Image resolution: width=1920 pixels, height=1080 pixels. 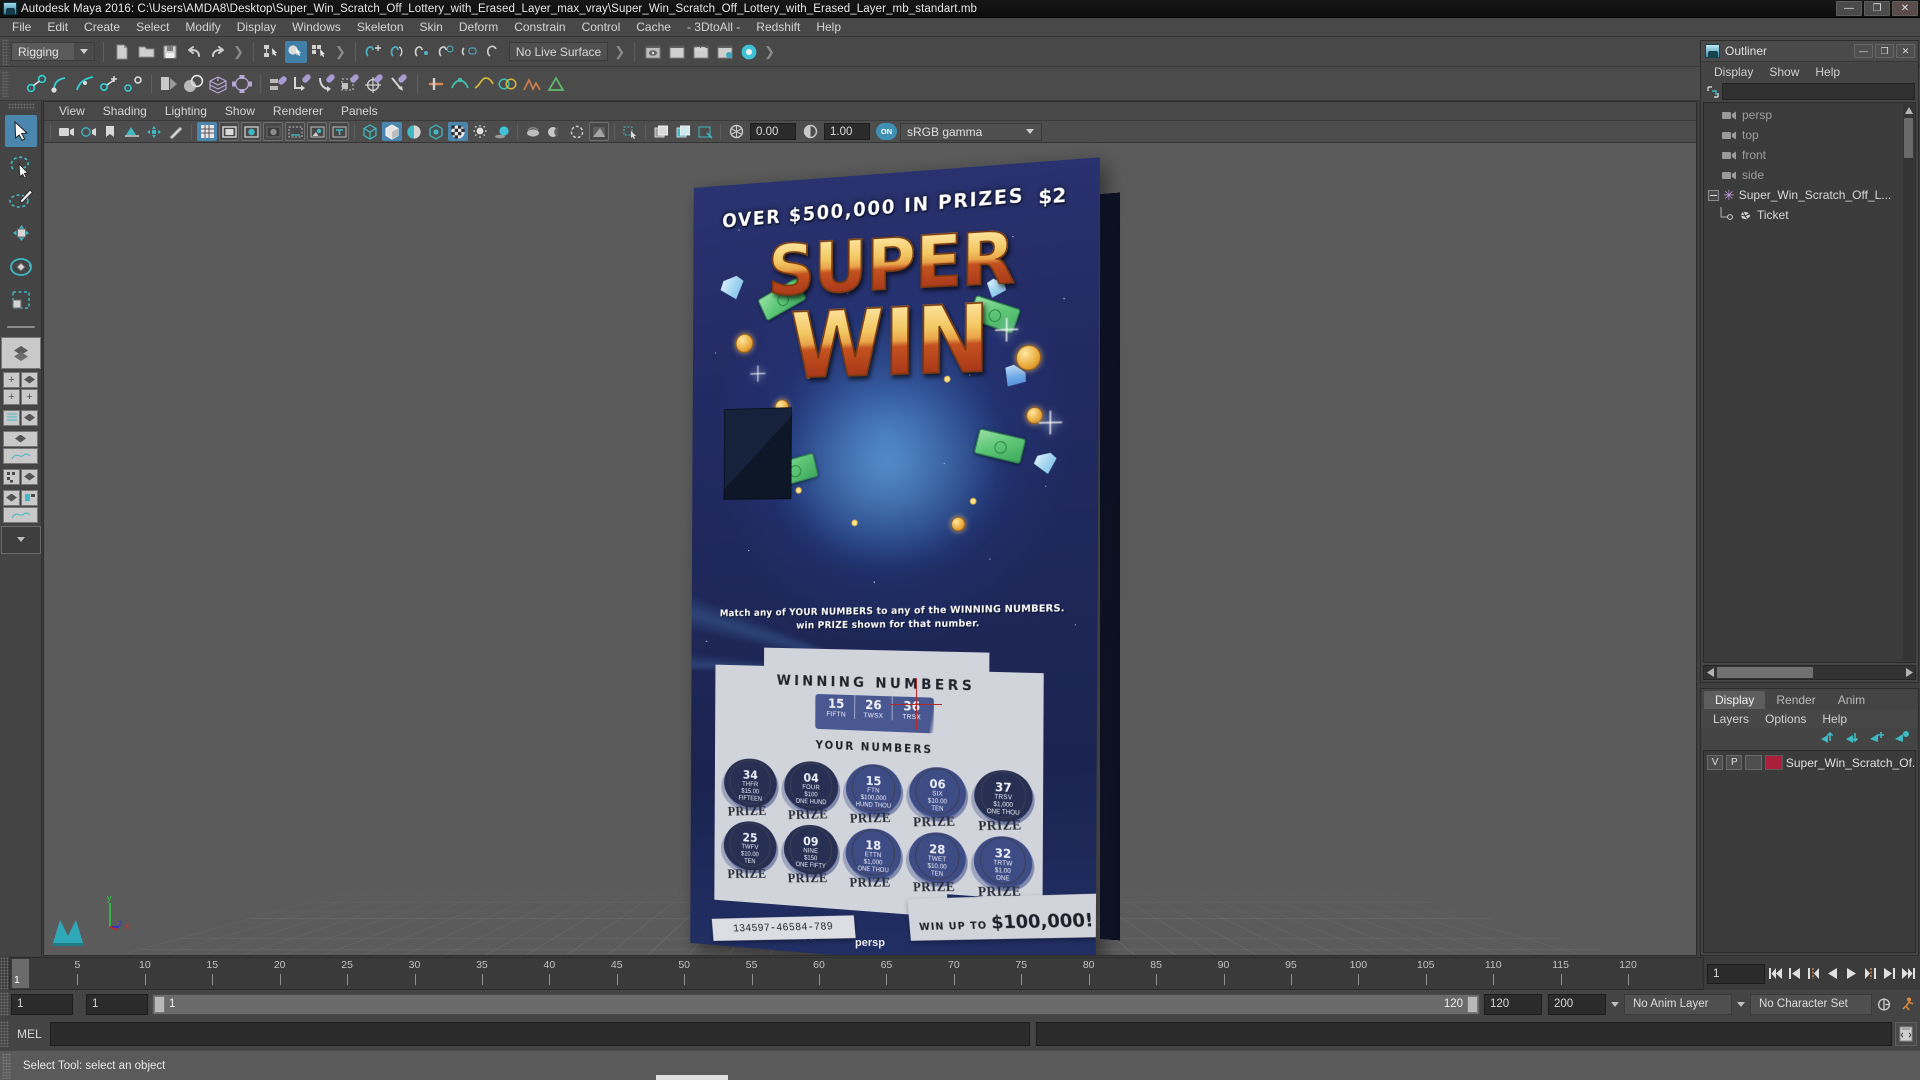 What do you see at coordinates (539, 27) in the screenshot?
I see `menu-constrain: Constrain` at bounding box center [539, 27].